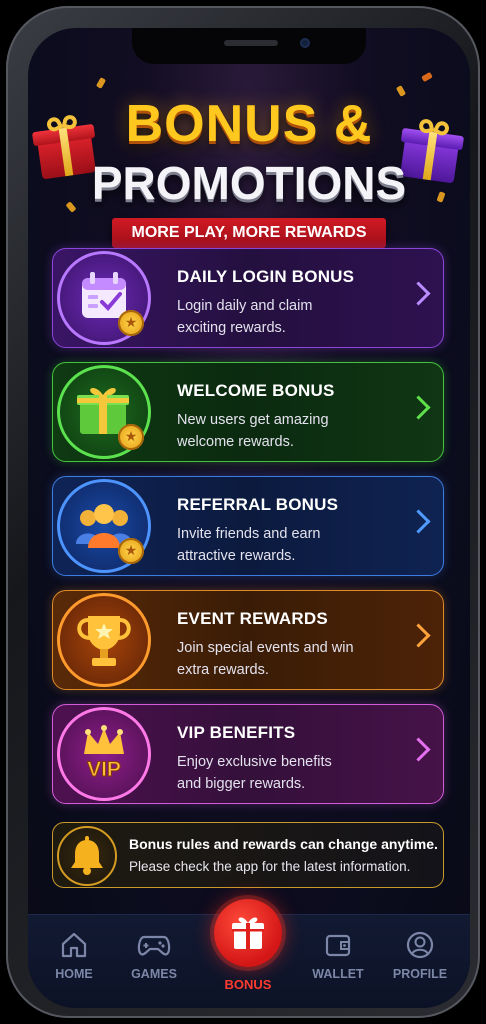 The height and width of the screenshot is (1024, 486). What do you see at coordinates (253, 431) in the screenshot?
I see `card-description: New users get amazing welcome rewards.` at bounding box center [253, 431].